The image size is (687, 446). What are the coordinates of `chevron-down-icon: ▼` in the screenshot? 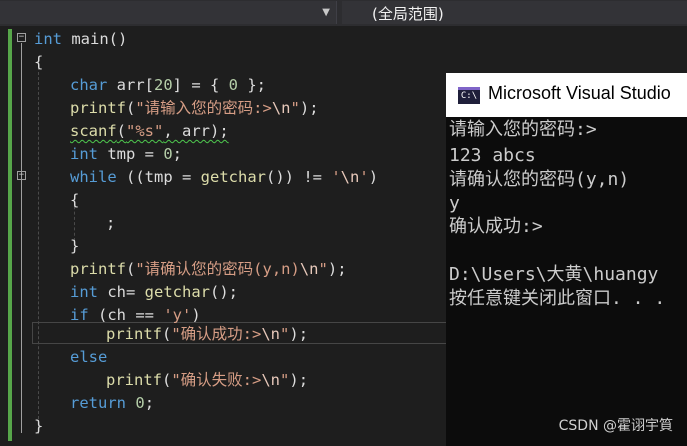 It's located at (326, 13).